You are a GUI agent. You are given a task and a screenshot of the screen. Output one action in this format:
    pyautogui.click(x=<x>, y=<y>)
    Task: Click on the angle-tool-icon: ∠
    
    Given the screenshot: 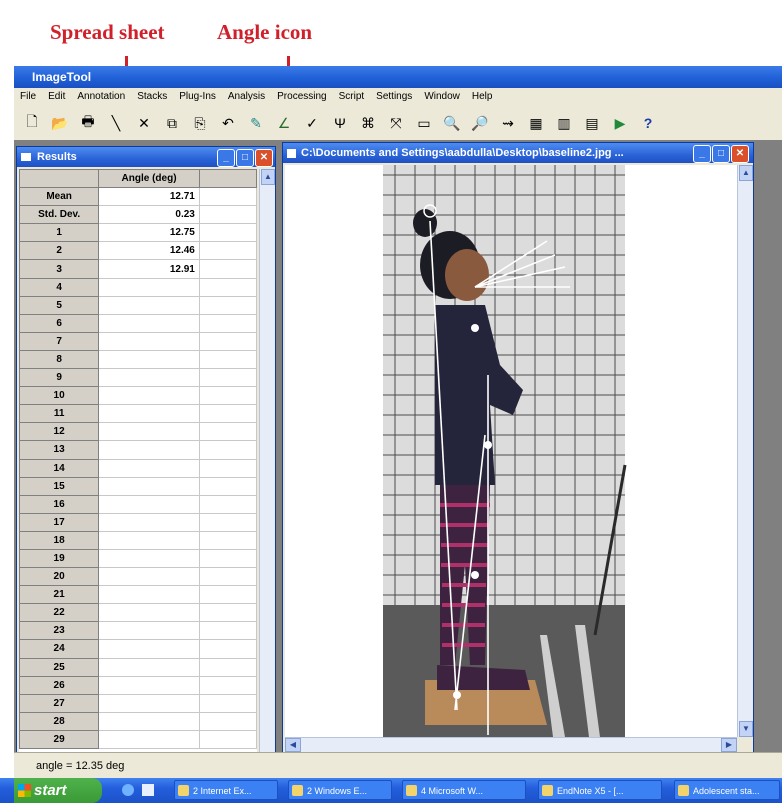 What is the action you would take?
    pyautogui.click(x=284, y=123)
    